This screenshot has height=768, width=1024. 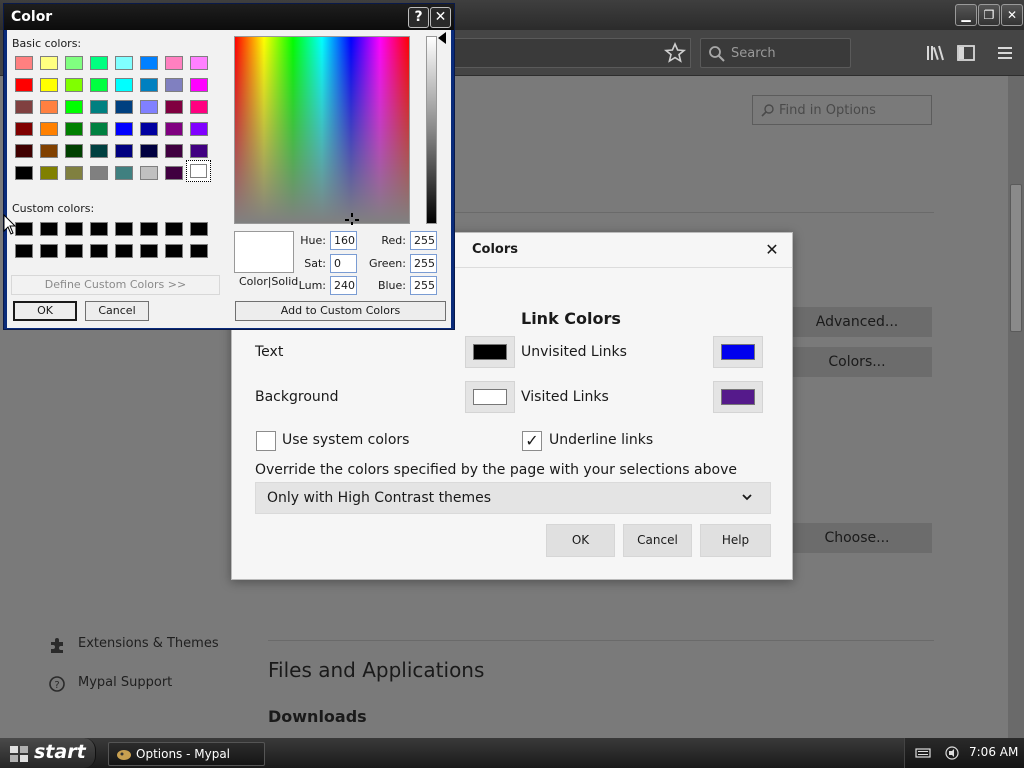 I want to click on luminosity-bar, so click(x=431, y=130).